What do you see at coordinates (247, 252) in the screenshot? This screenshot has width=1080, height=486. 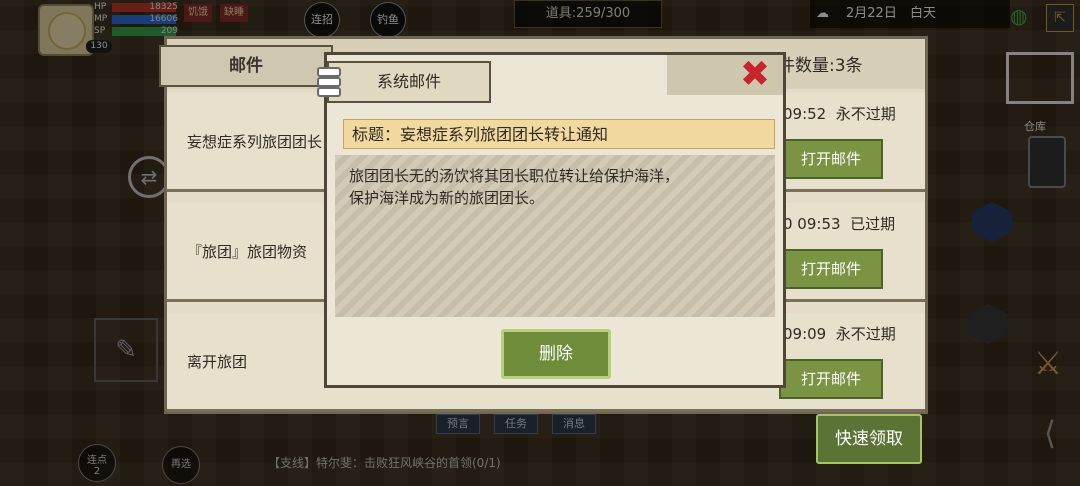 I see `mail-title: 『旅团』旅团物资` at bounding box center [247, 252].